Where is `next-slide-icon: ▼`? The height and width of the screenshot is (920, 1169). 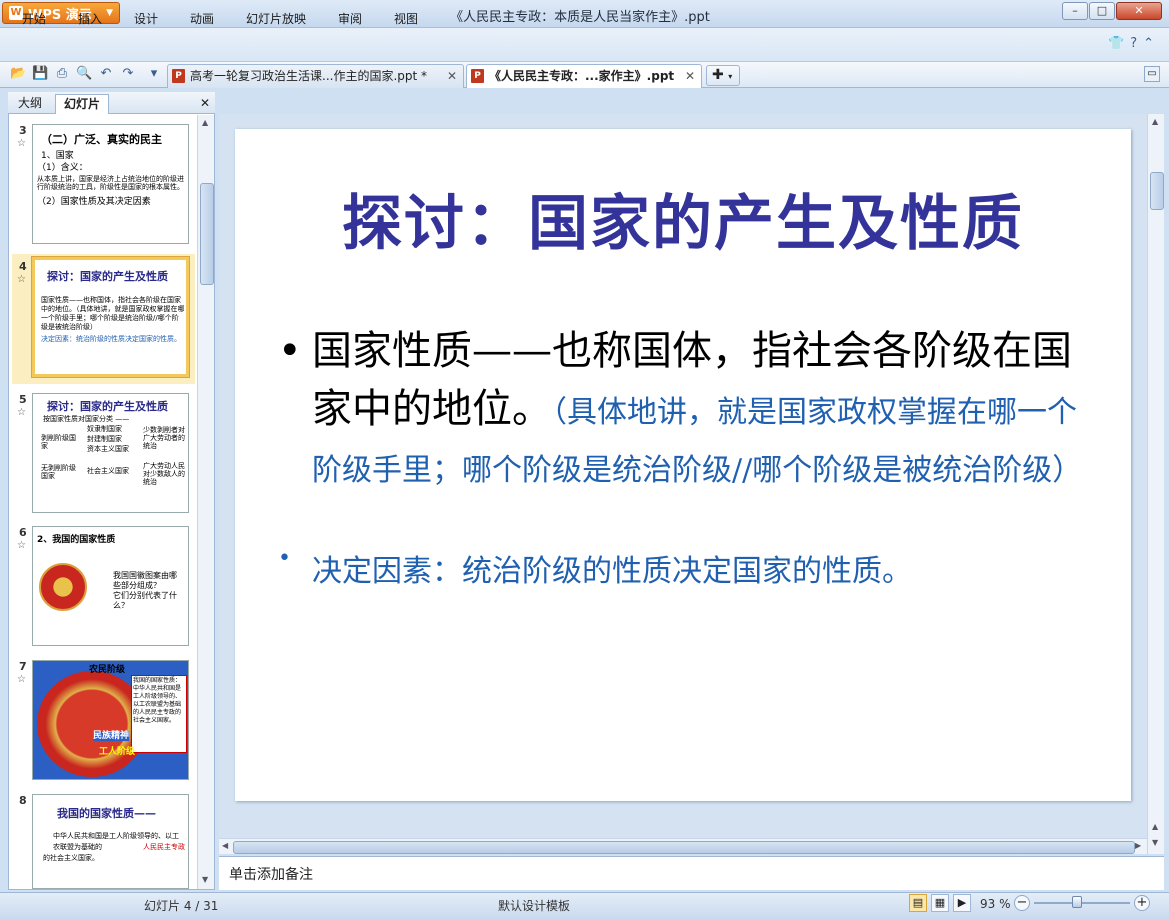 next-slide-icon: ▼ is located at coordinates (1155, 842).